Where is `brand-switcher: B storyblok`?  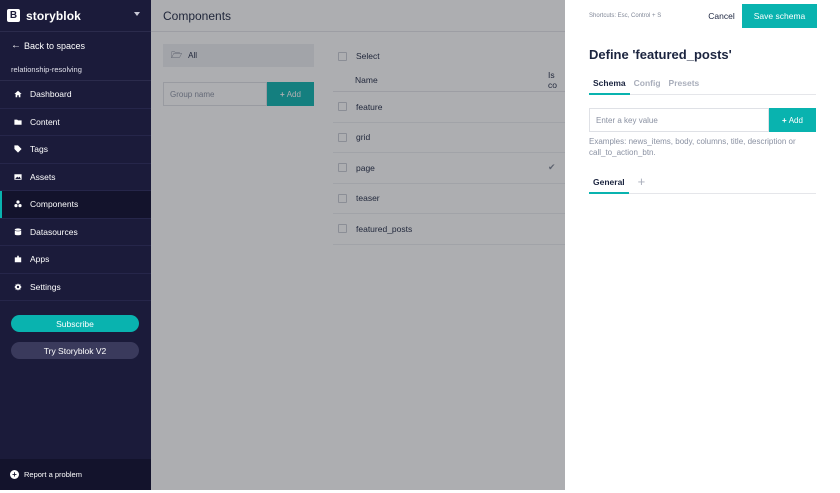 brand-switcher: B storyblok is located at coordinates (75, 16).